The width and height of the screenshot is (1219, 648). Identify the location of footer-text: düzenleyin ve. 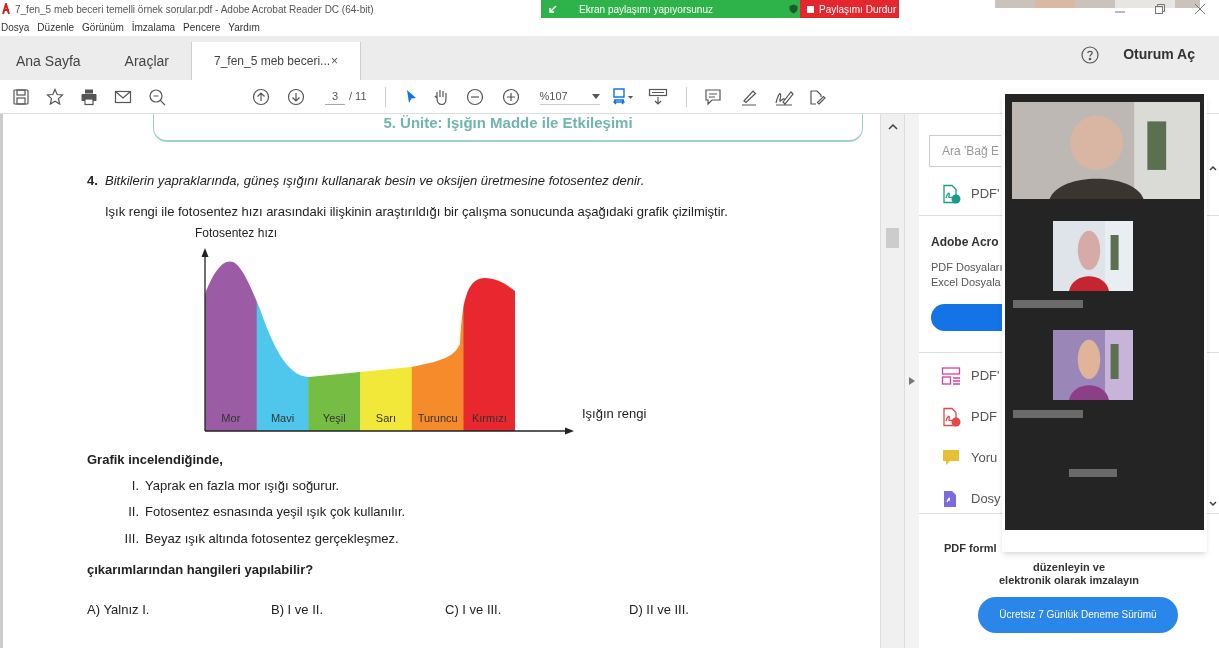
(1069, 567).